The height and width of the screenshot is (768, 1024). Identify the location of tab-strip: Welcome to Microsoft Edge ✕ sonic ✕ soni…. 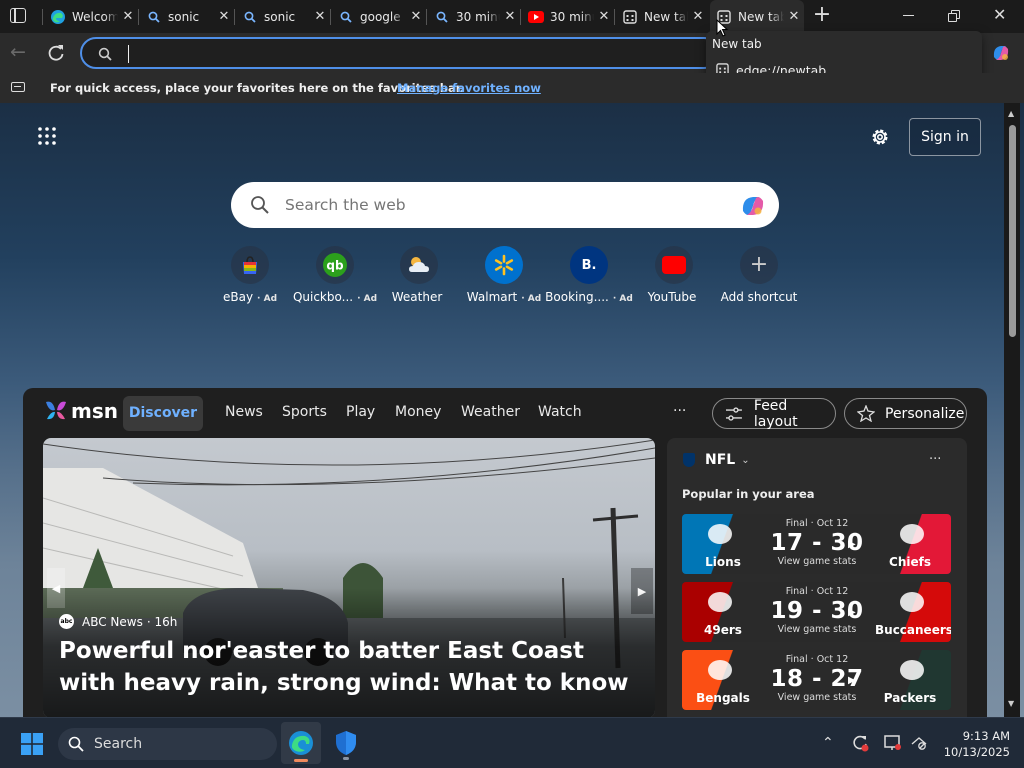
(512, 16).